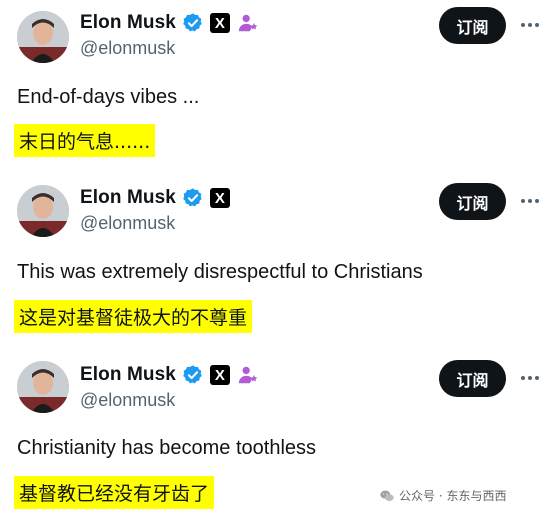 The image size is (554, 521). What do you see at coordinates (133, 316) in the screenshot?
I see `chinese-translation: 这是对基督徒极大的不尊重` at bounding box center [133, 316].